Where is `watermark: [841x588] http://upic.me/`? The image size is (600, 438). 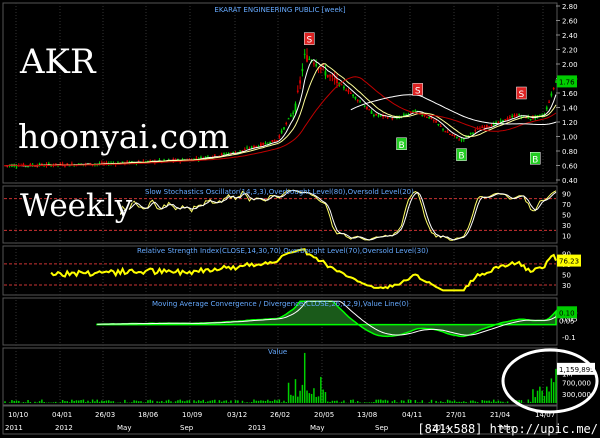
watermark: [841x588] http://upic.me/ is located at coordinates (507, 429).